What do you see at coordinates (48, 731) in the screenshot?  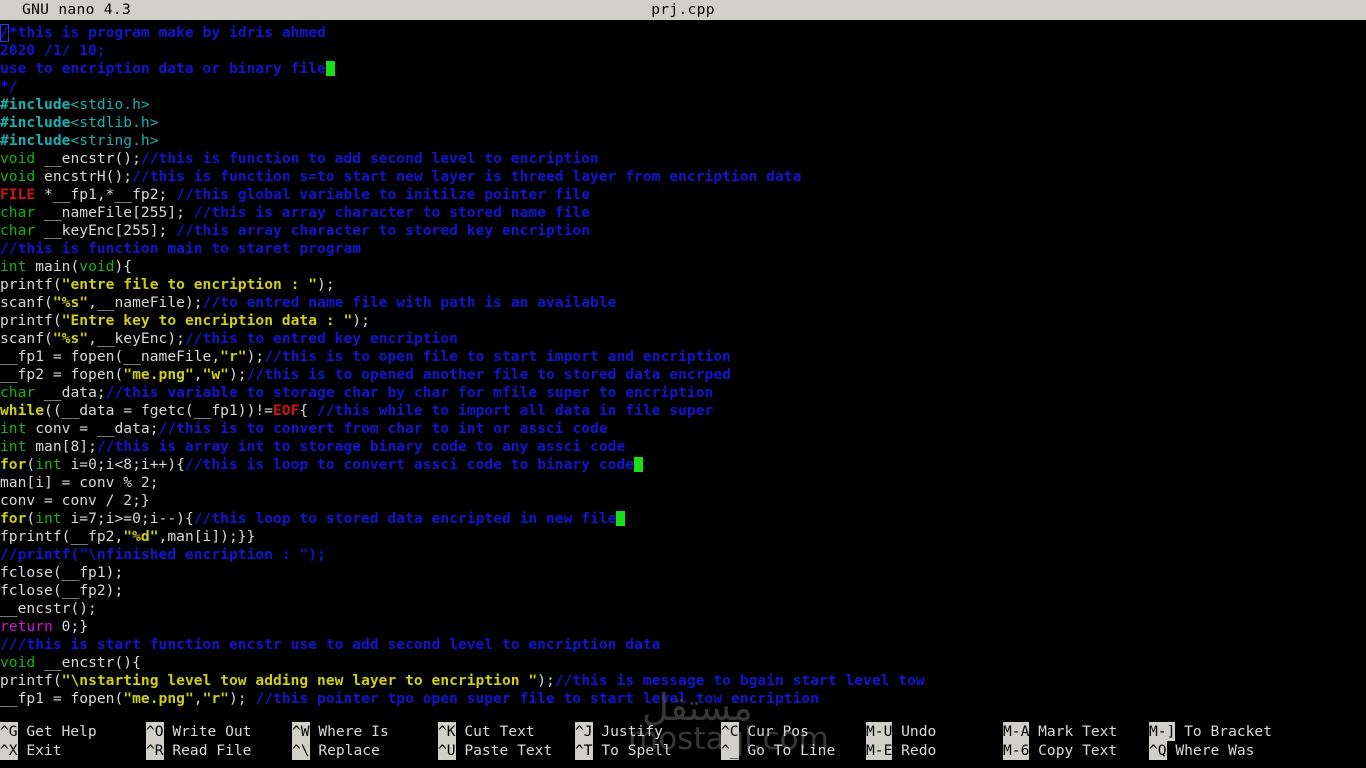 I see `shortcut-get-help: ^G Get Help` at bounding box center [48, 731].